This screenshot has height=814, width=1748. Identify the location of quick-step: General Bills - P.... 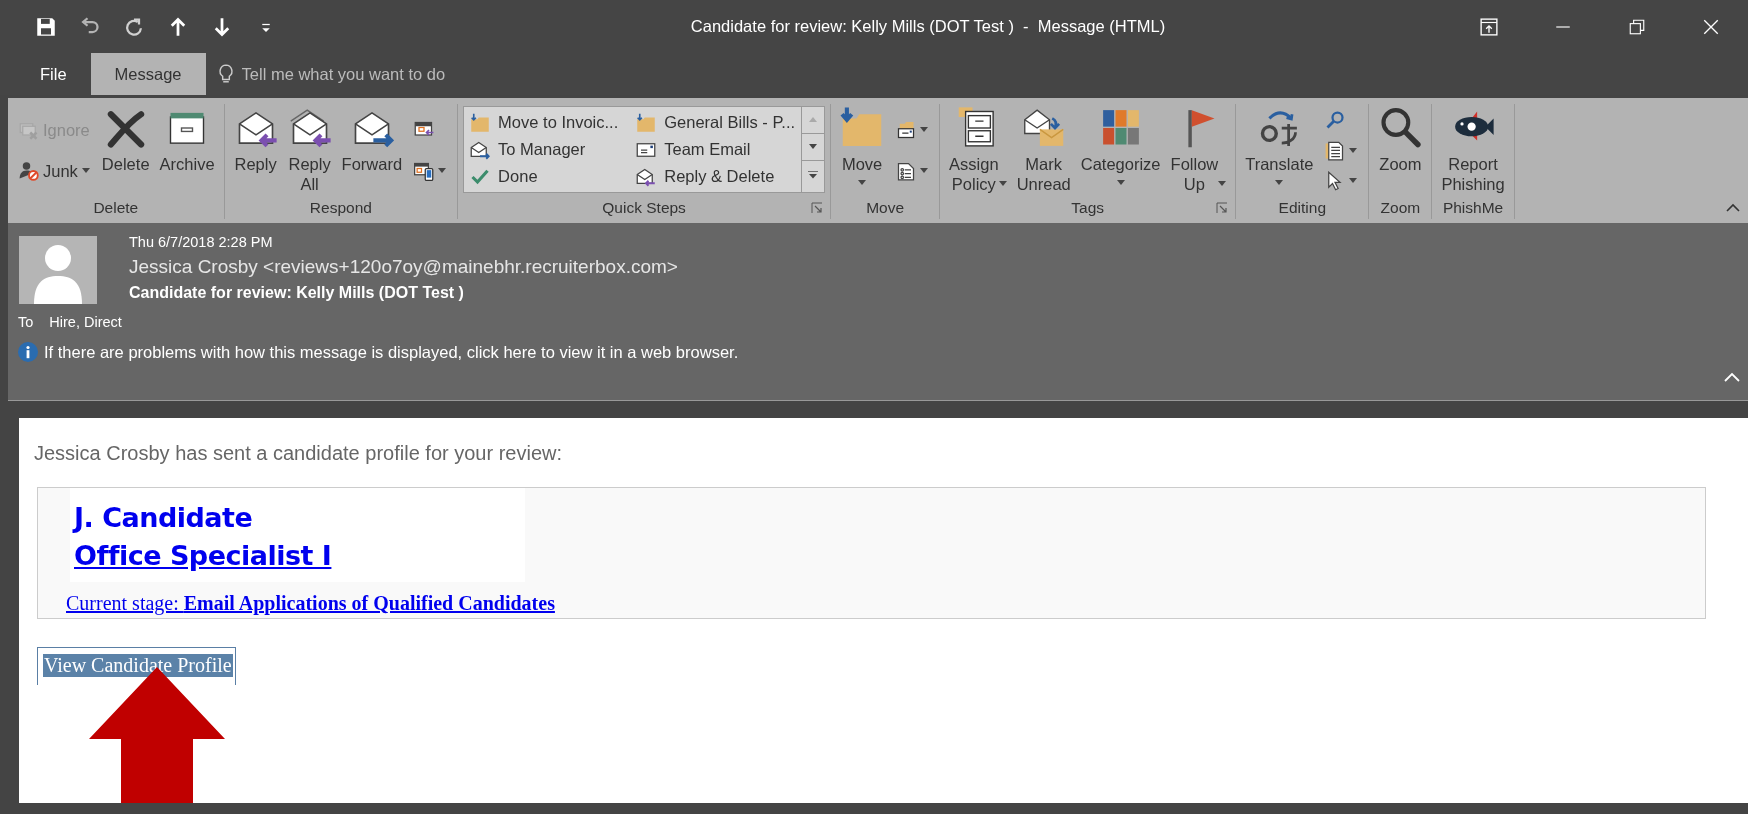
(716, 122).